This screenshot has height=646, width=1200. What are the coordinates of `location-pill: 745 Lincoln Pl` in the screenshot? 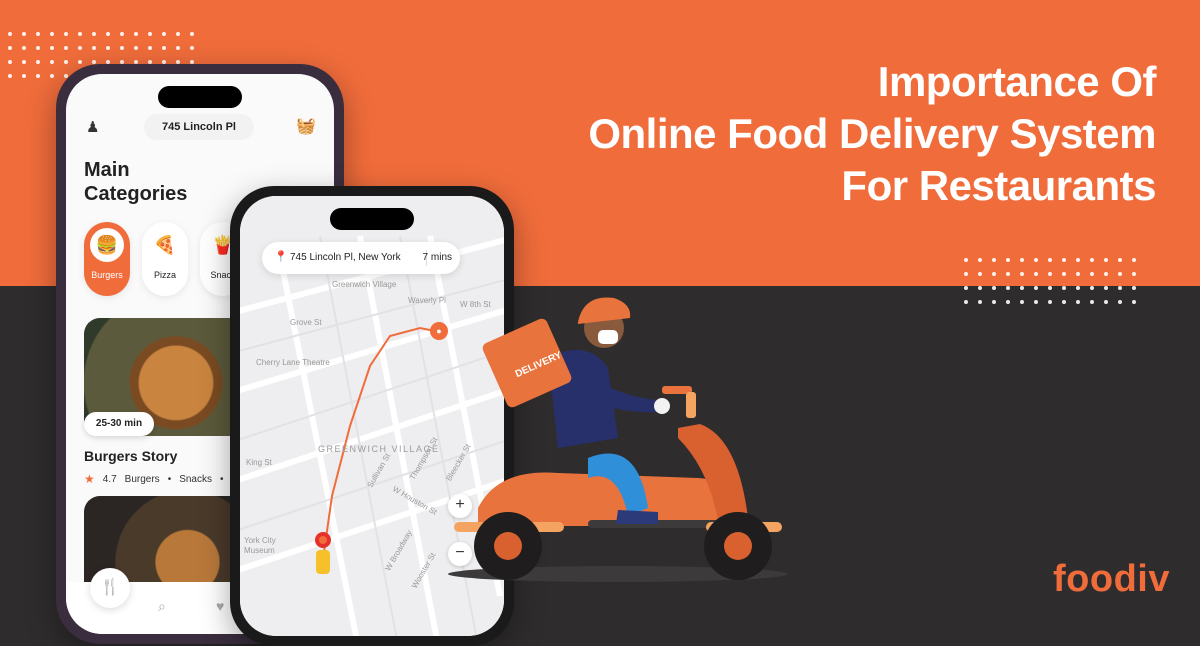 It's located at (199, 127).